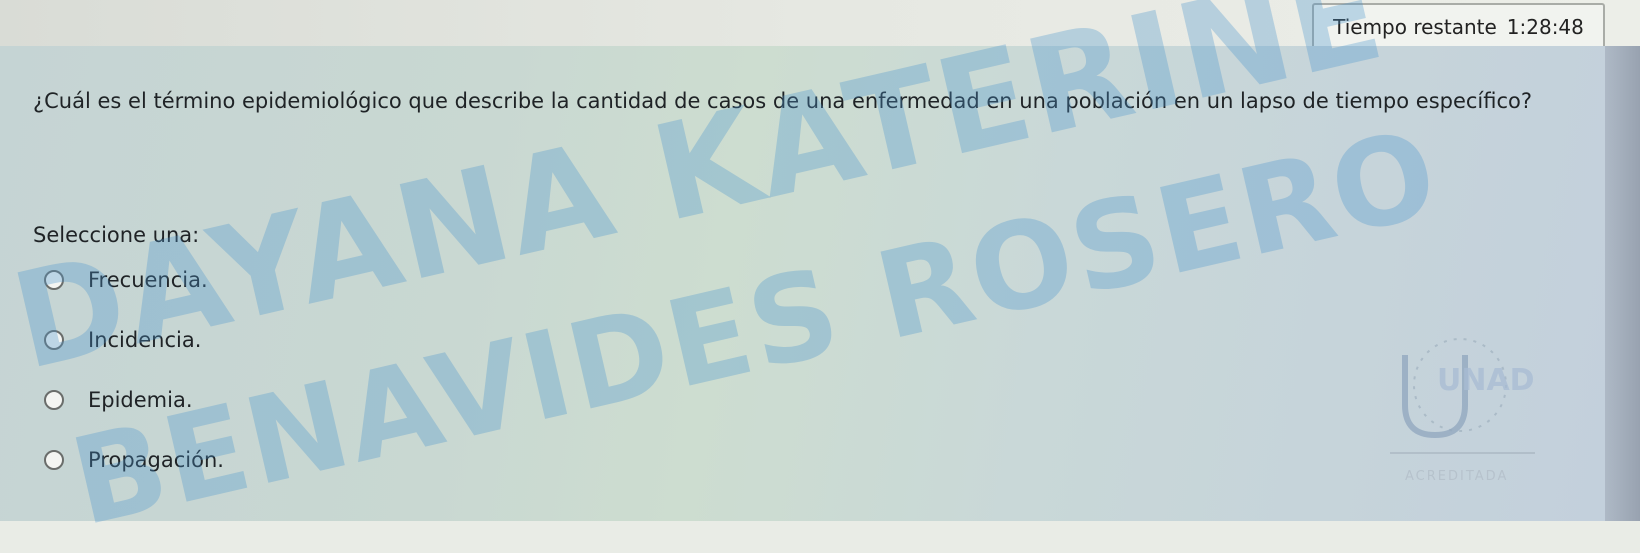  I want to click on panel-edge, so click(1622, 283).